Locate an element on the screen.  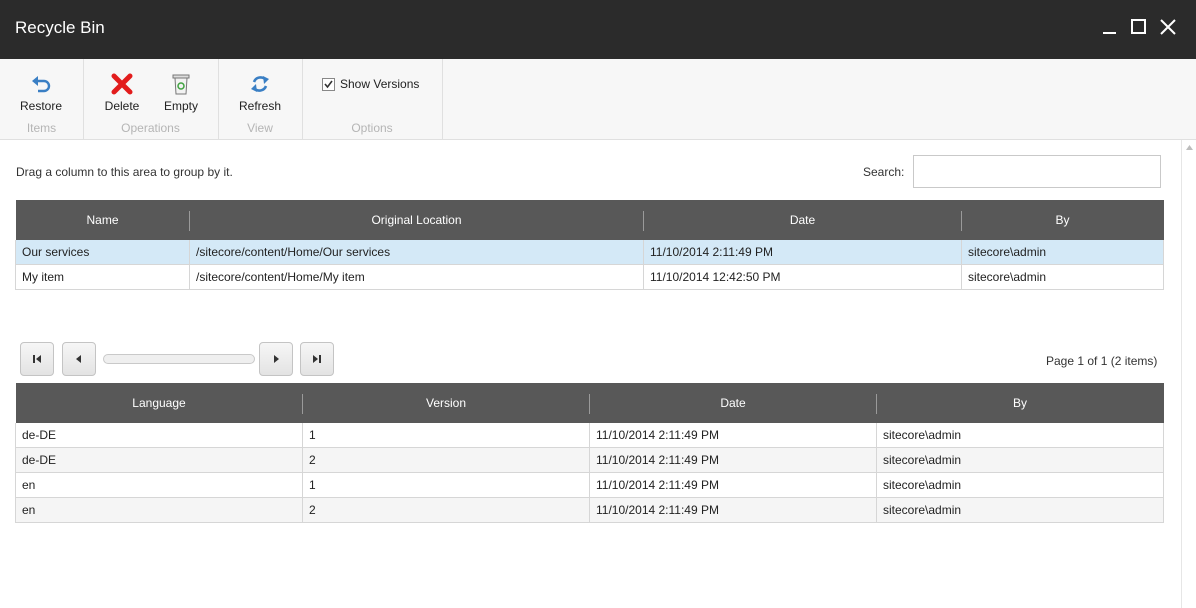
cell-date: 11/10/2014 12:42:50 PM is located at coordinates (802, 277).